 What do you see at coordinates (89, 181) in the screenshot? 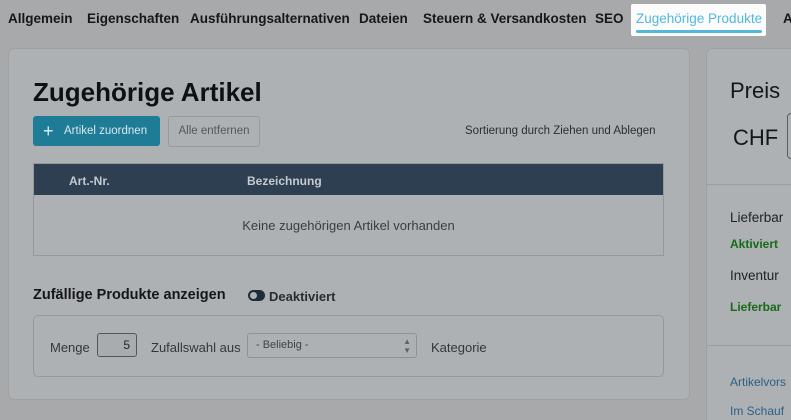
I see `column-header-artnr: Art.-Nr.` at bounding box center [89, 181].